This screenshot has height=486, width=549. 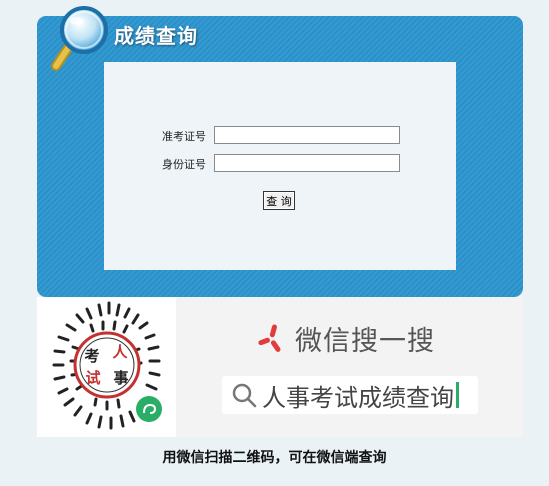 I want to click on wechat-qr-code: 考 人 试 事, so click(x=106, y=367).